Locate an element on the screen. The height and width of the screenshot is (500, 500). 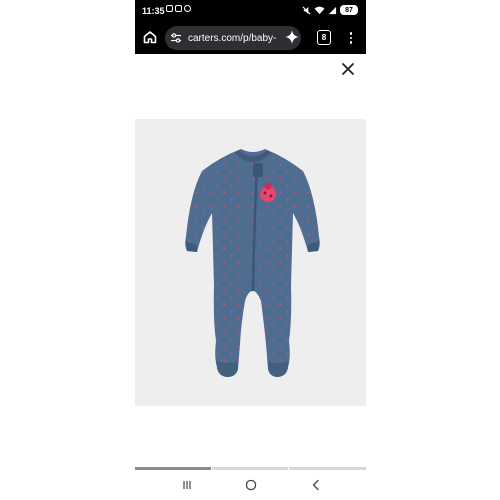
url-text: carters.com/p/baby- is located at coordinates (232, 38).